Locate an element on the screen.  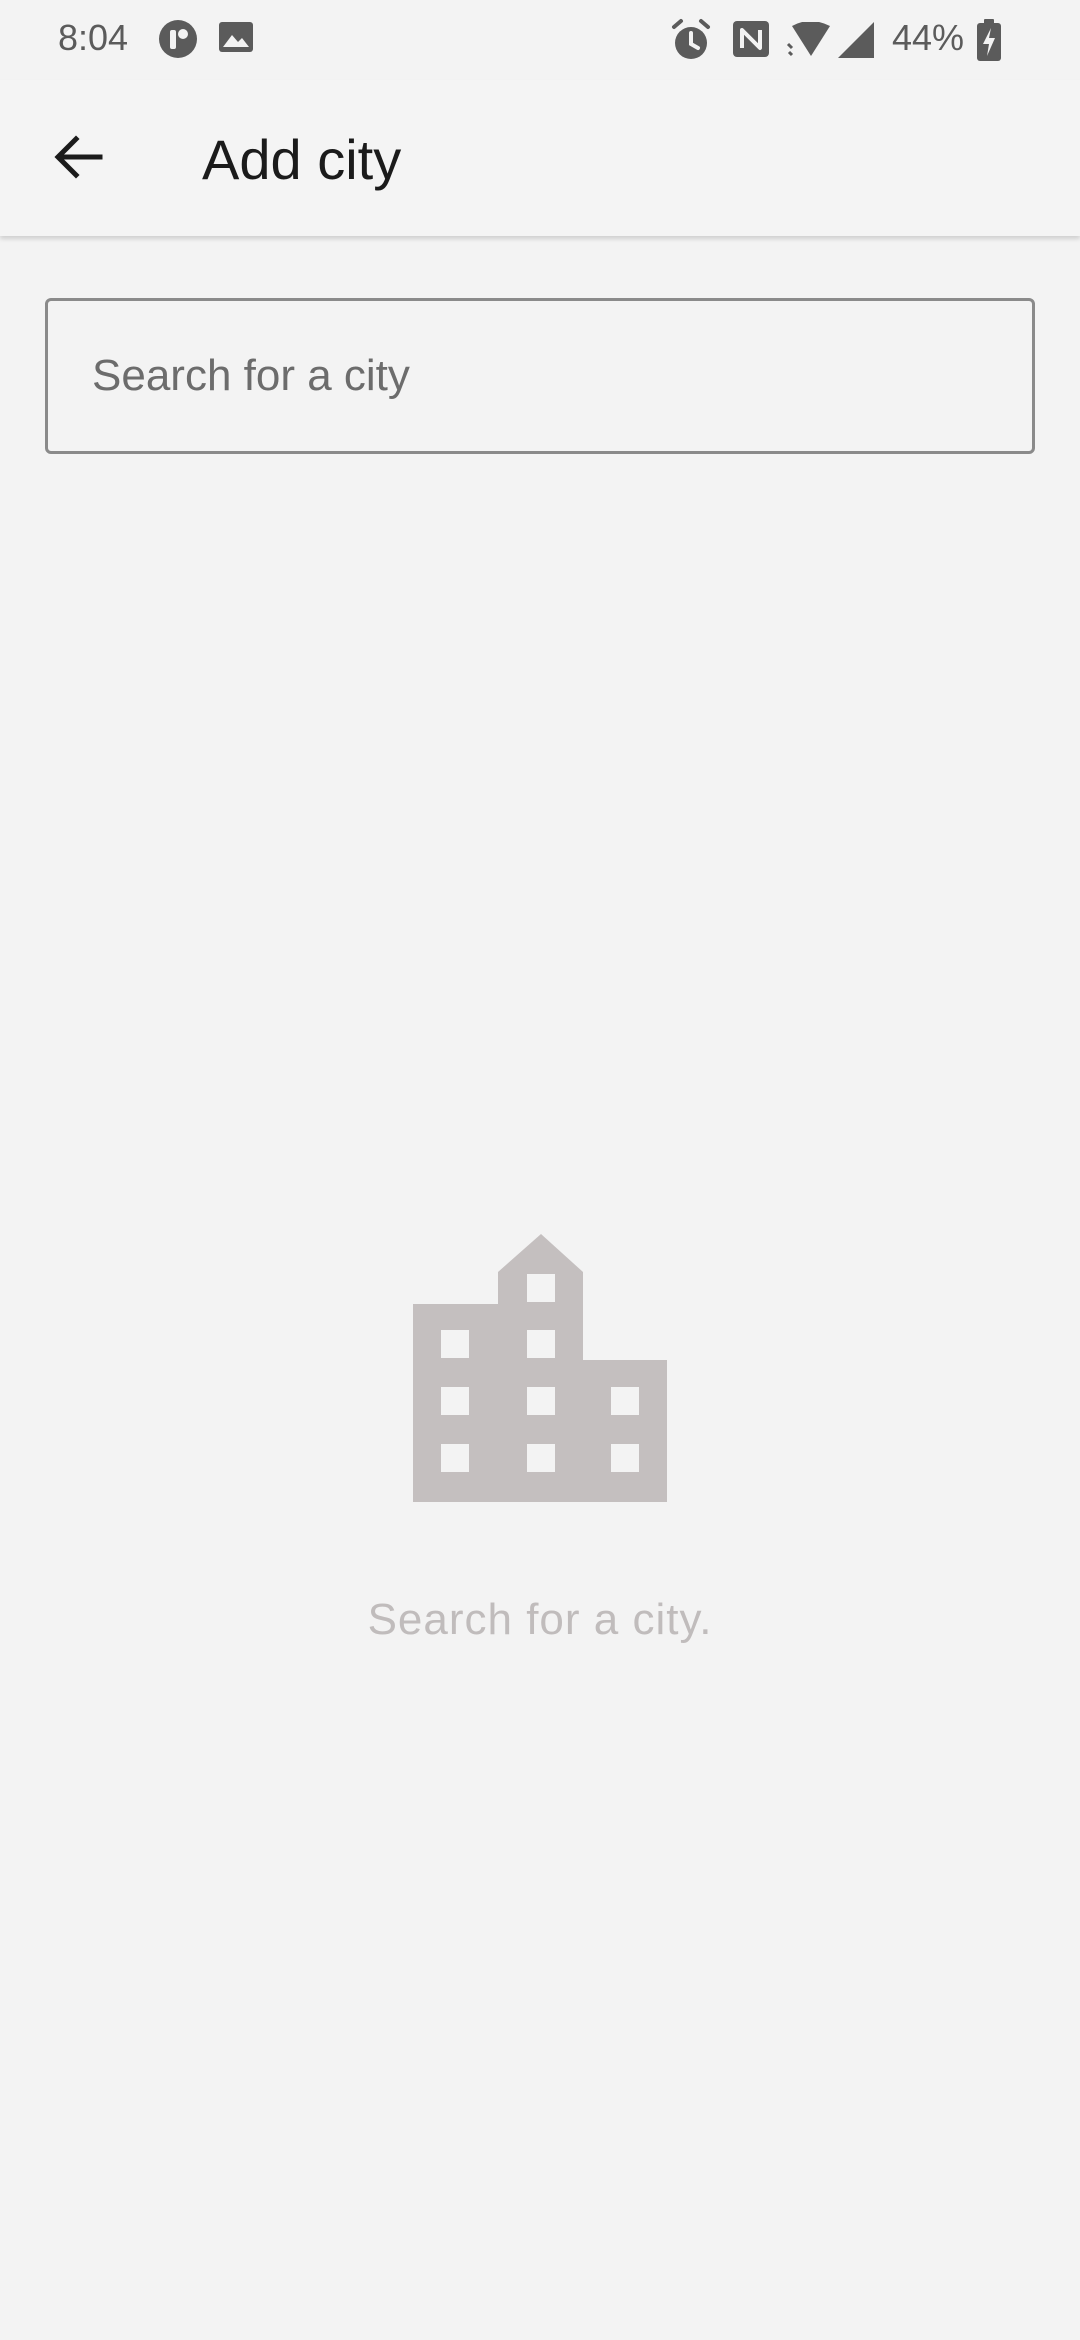
app-bar: Add city is located at coordinates (540, 158).